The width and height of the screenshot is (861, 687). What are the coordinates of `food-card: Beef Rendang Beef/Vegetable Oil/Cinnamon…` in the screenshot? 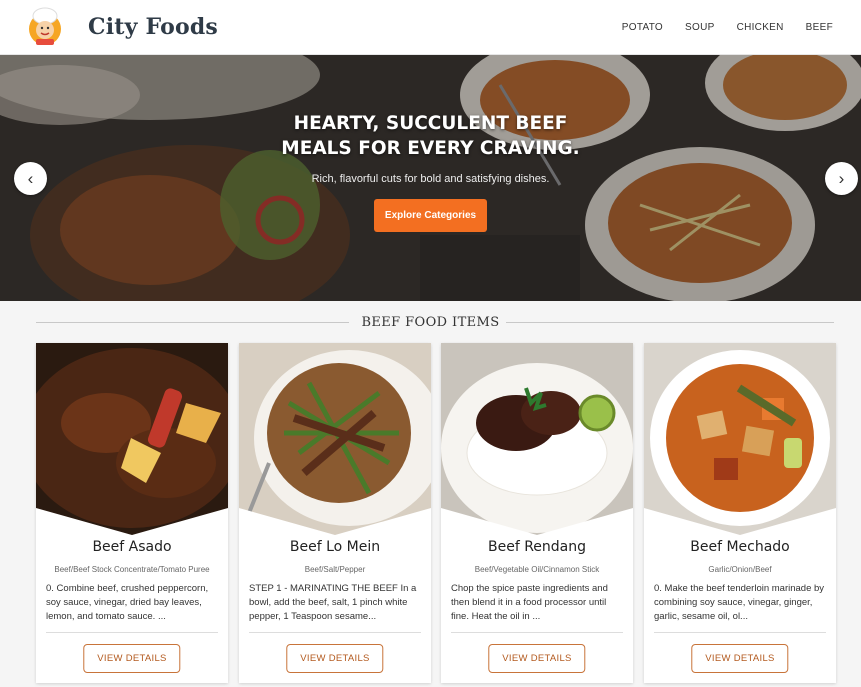 It's located at (537, 513).